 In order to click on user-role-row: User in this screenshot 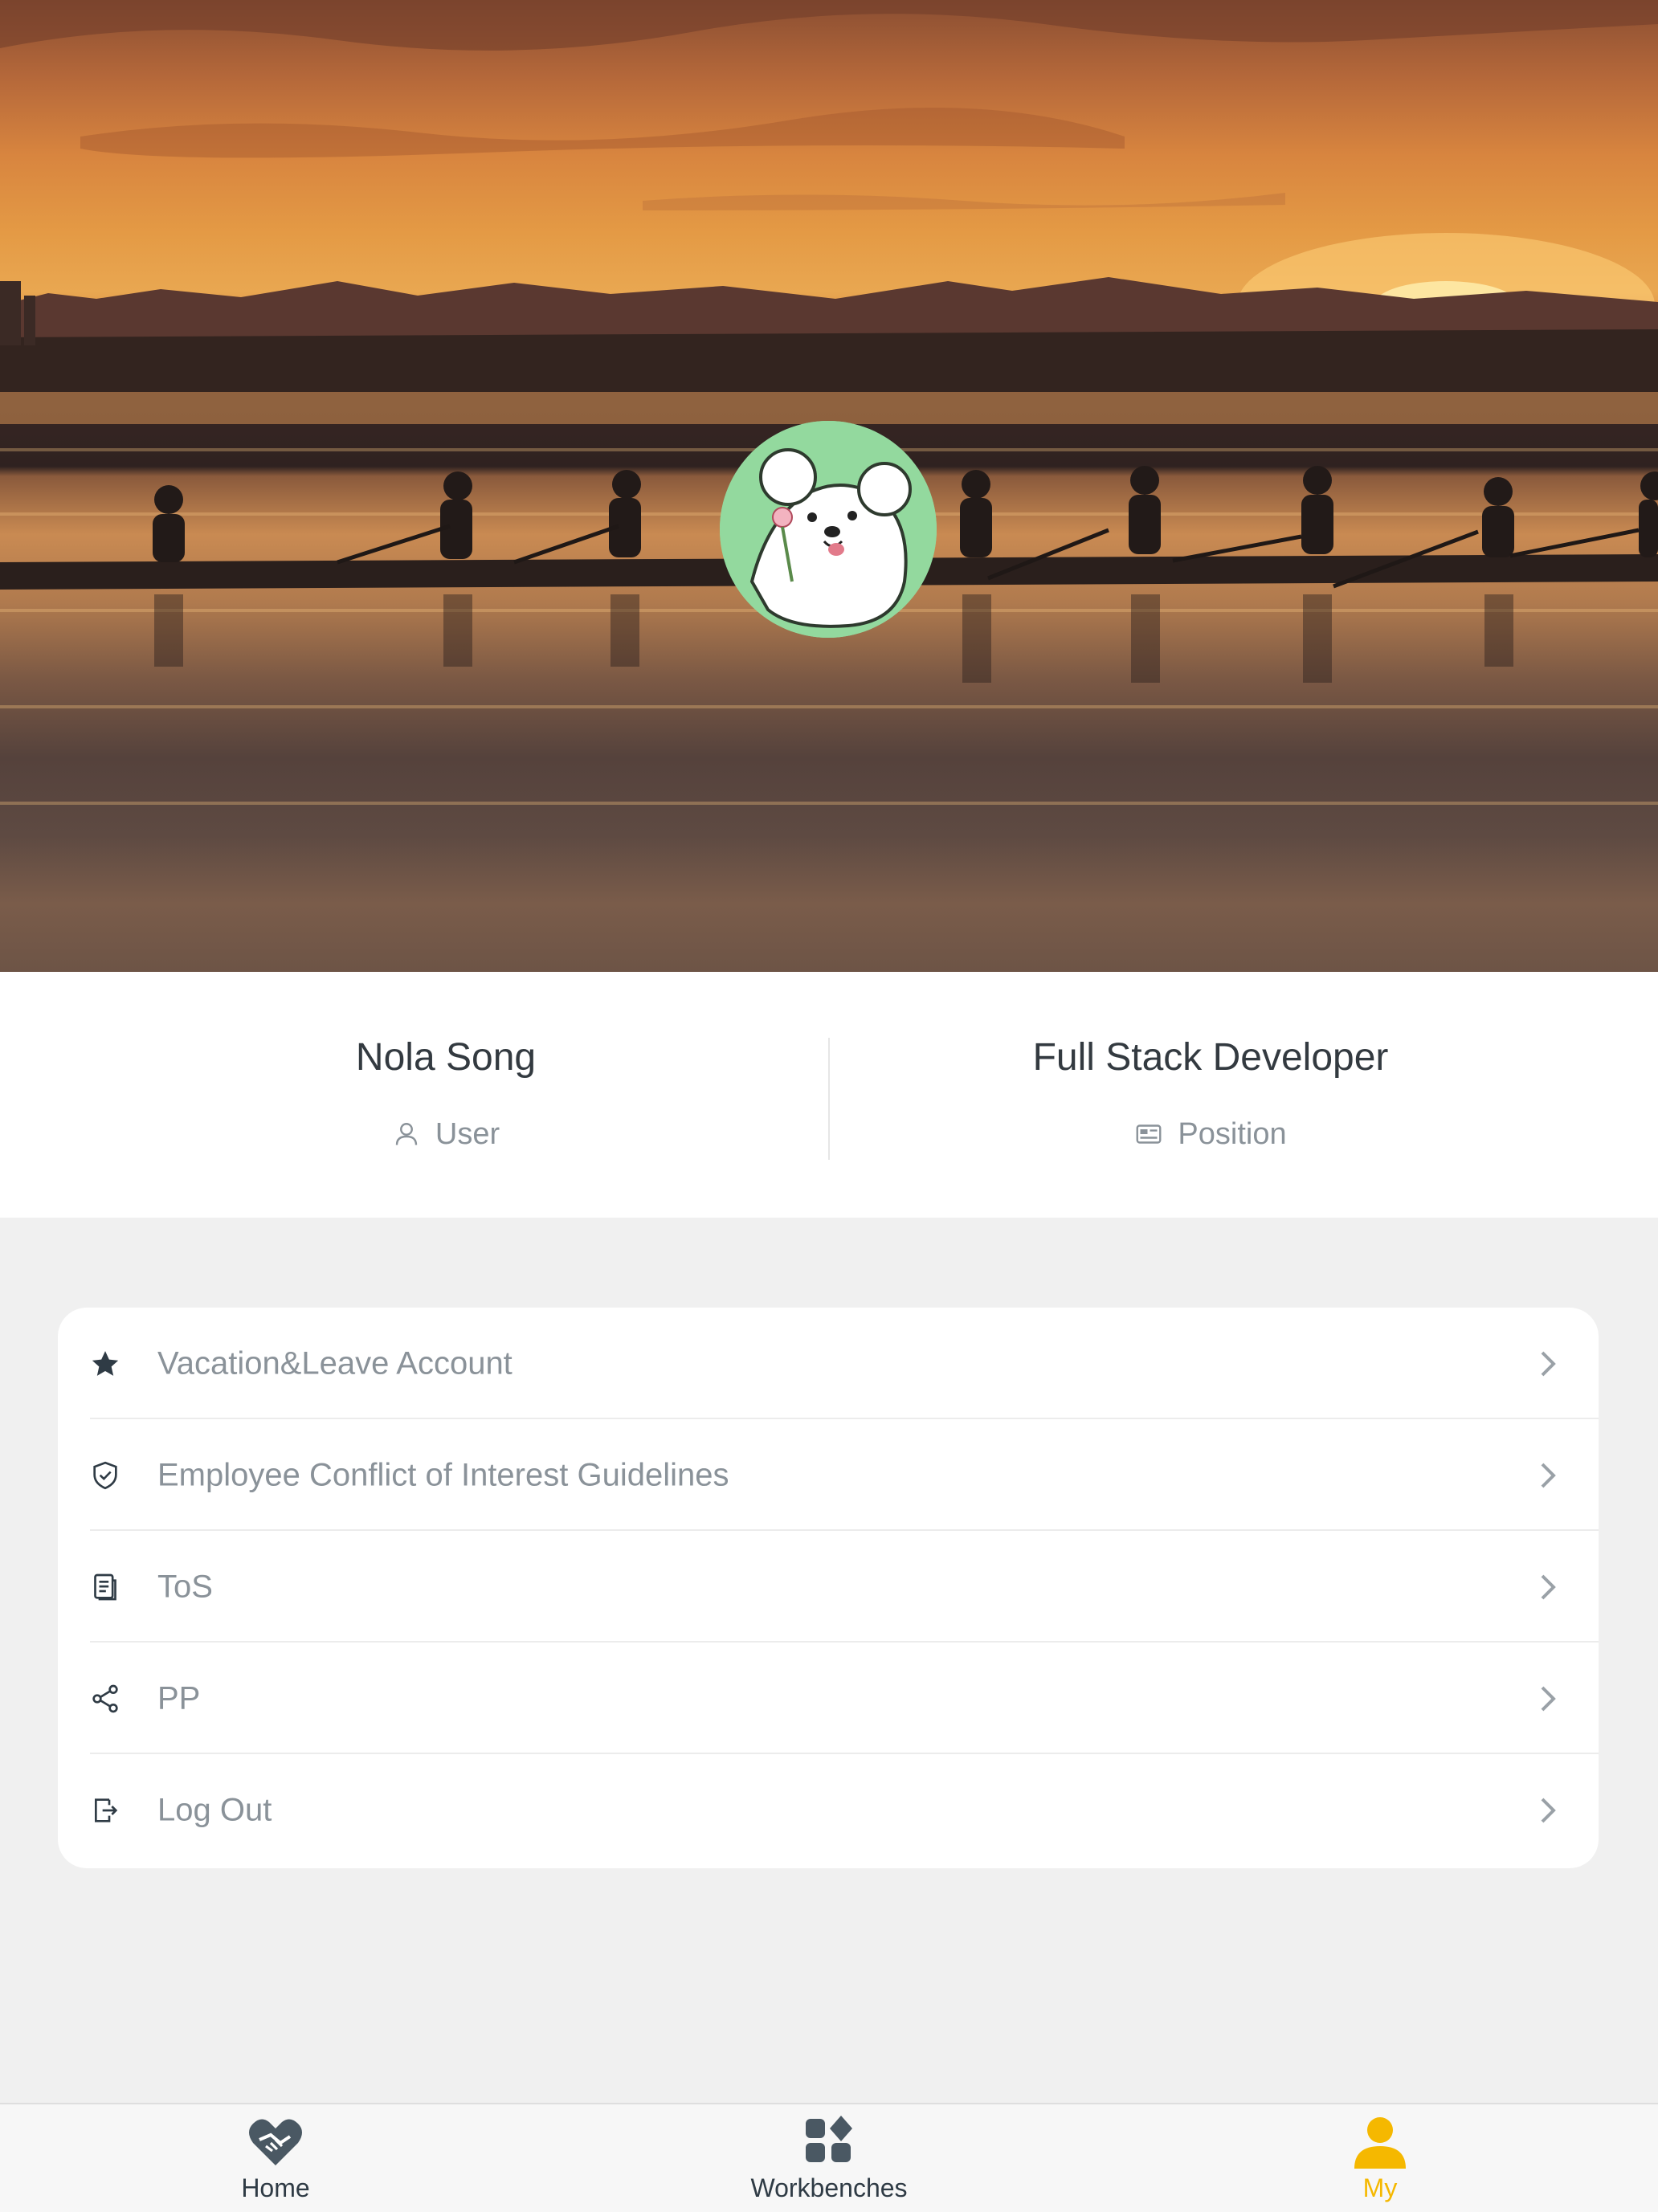, I will do `click(446, 1134)`.